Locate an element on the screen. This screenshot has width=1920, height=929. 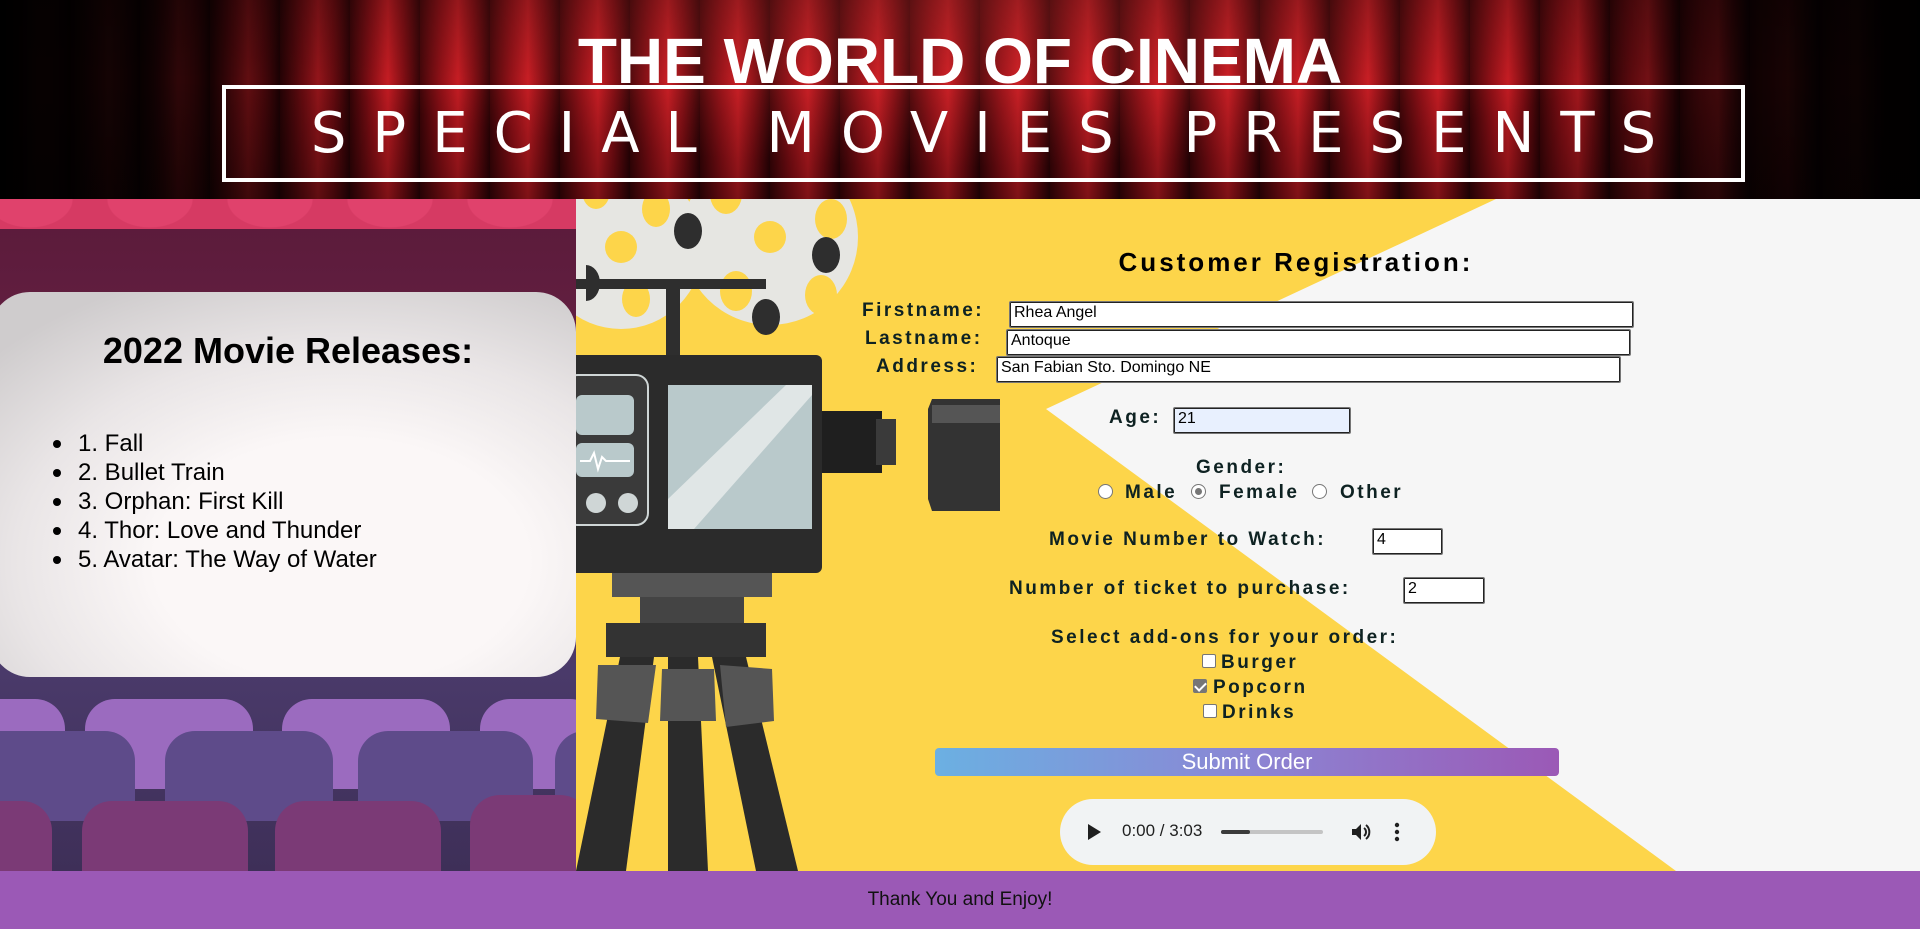
address-field: San Fabian Sto. Domingo NE is located at coordinates (1308, 369).